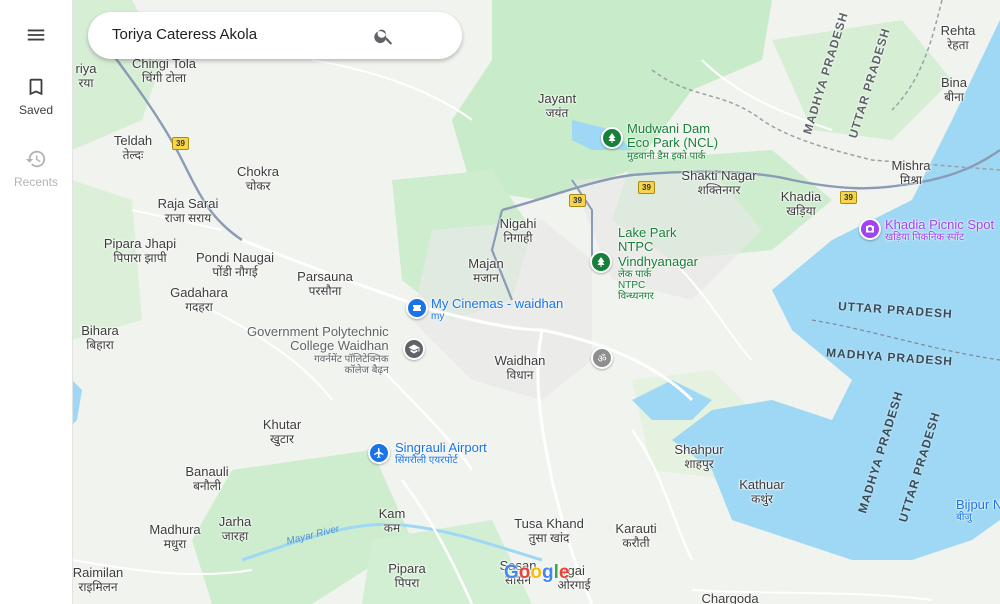 The width and height of the screenshot is (1000, 604). I want to click on poi-pin-temple: ॐ, so click(602, 358).